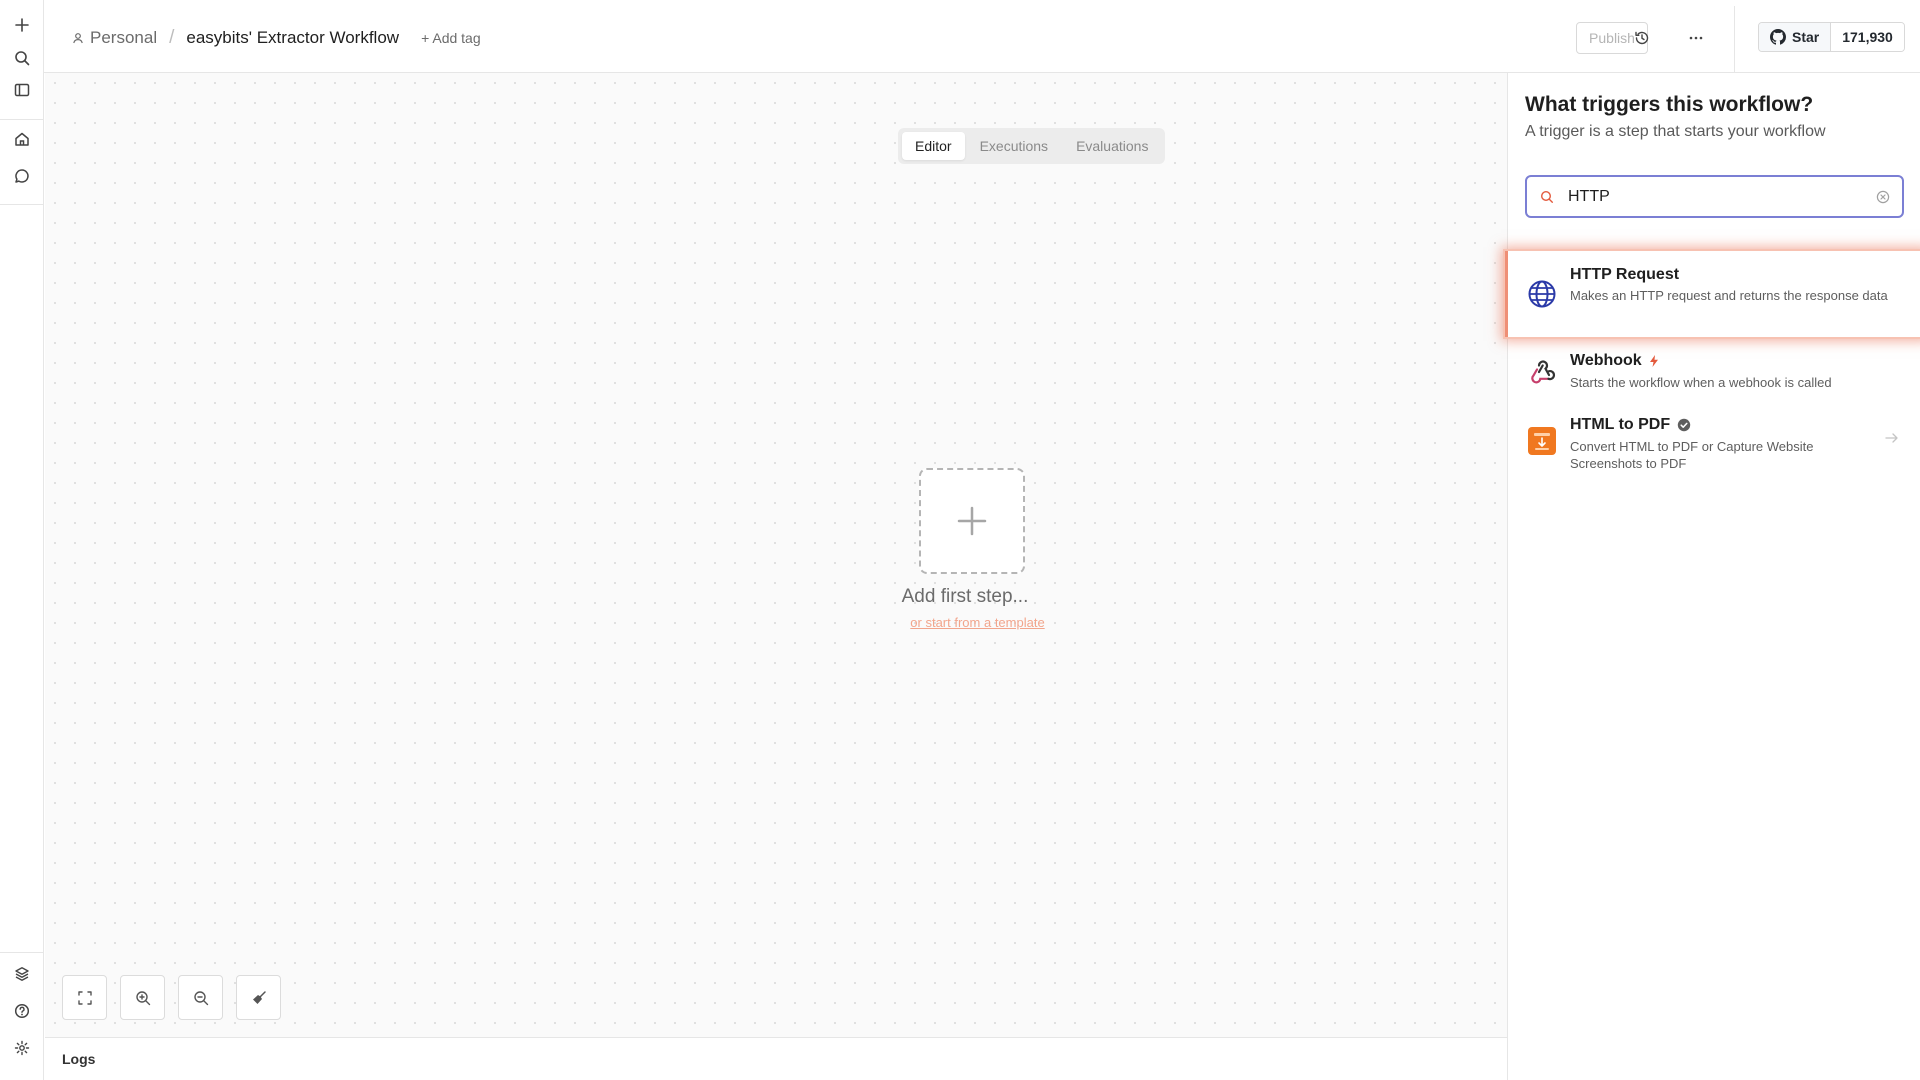  What do you see at coordinates (1867, 37) in the screenshot?
I see `github-star-count: 171,930` at bounding box center [1867, 37].